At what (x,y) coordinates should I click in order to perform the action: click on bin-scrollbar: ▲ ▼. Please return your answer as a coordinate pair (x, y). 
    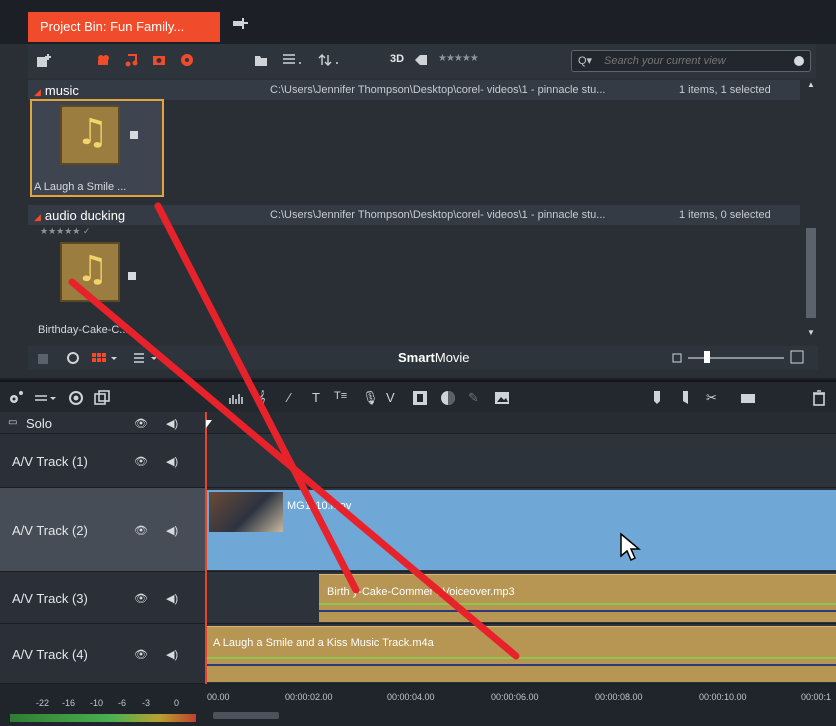
    Looking at the image, I should click on (811, 212).